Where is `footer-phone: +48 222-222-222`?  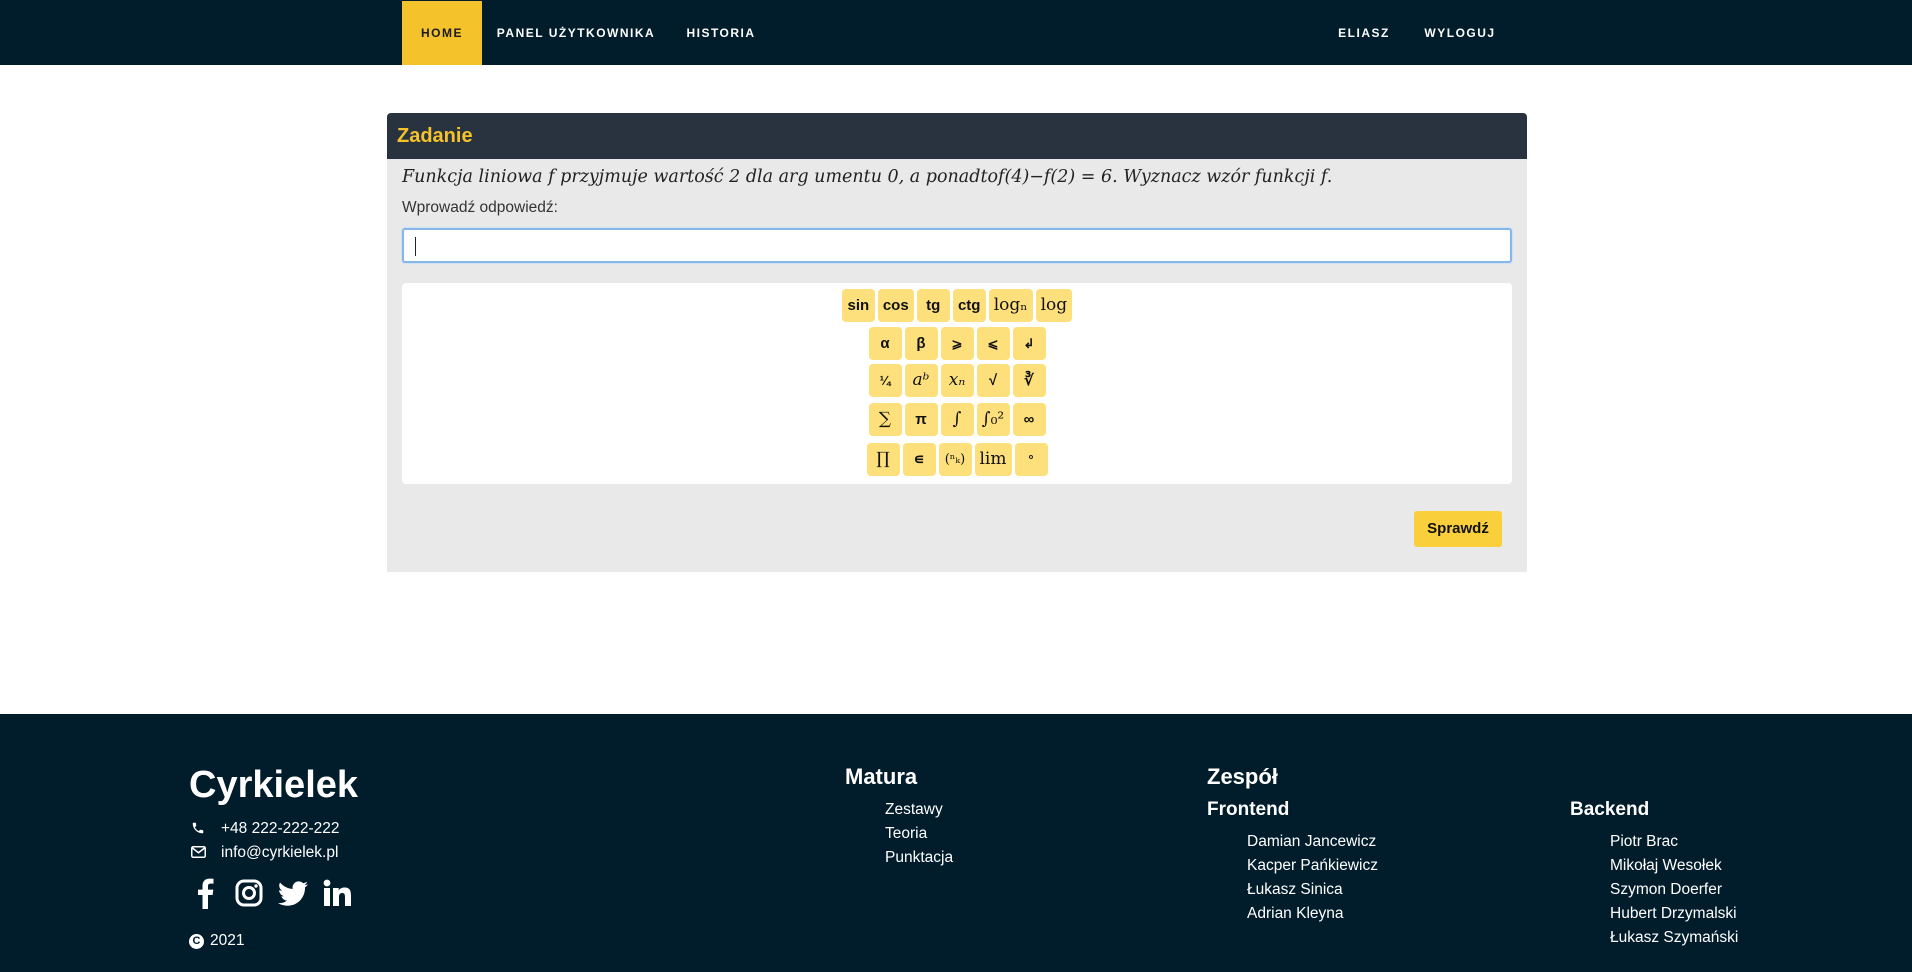
footer-phone: +48 222-222-222 is located at coordinates (264, 829).